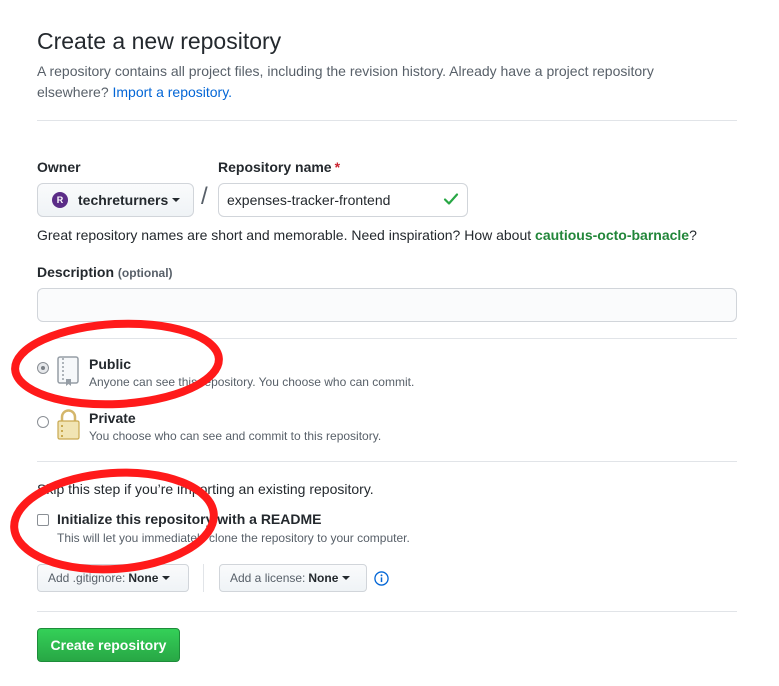 The width and height of the screenshot is (779, 686). I want to click on gitignore-value: None, so click(143, 578).